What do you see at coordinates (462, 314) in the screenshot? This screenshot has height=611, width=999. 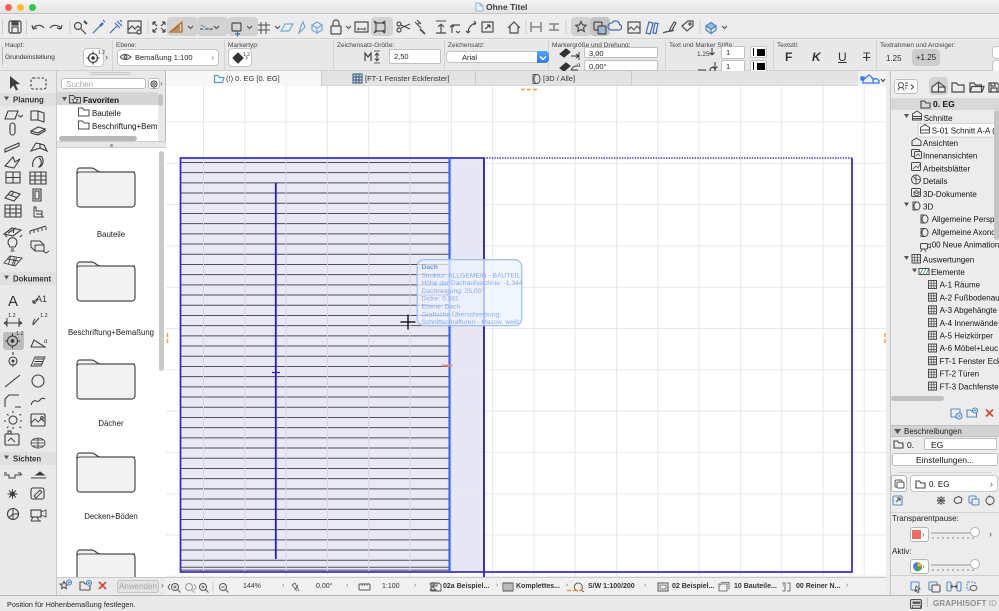 I see `svg-text: Grafische Überschreibung:` at bounding box center [462, 314].